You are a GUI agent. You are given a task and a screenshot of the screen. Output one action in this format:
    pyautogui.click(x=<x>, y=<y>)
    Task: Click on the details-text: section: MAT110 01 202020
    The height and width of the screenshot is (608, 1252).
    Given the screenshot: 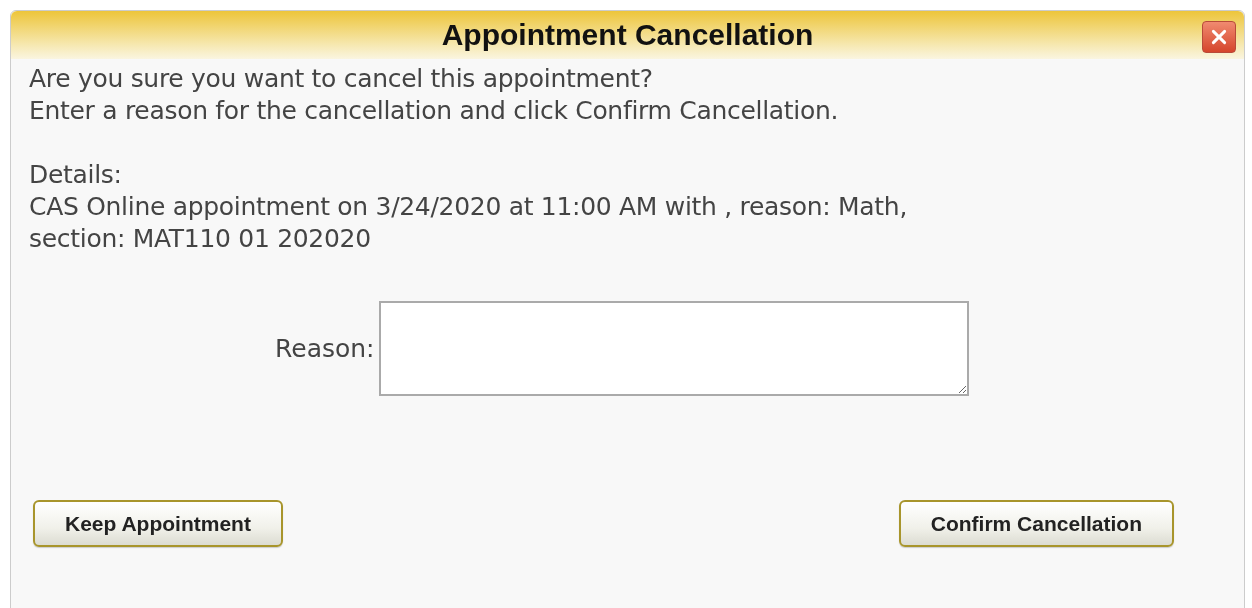 What is the action you would take?
    pyautogui.click(x=200, y=239)
    